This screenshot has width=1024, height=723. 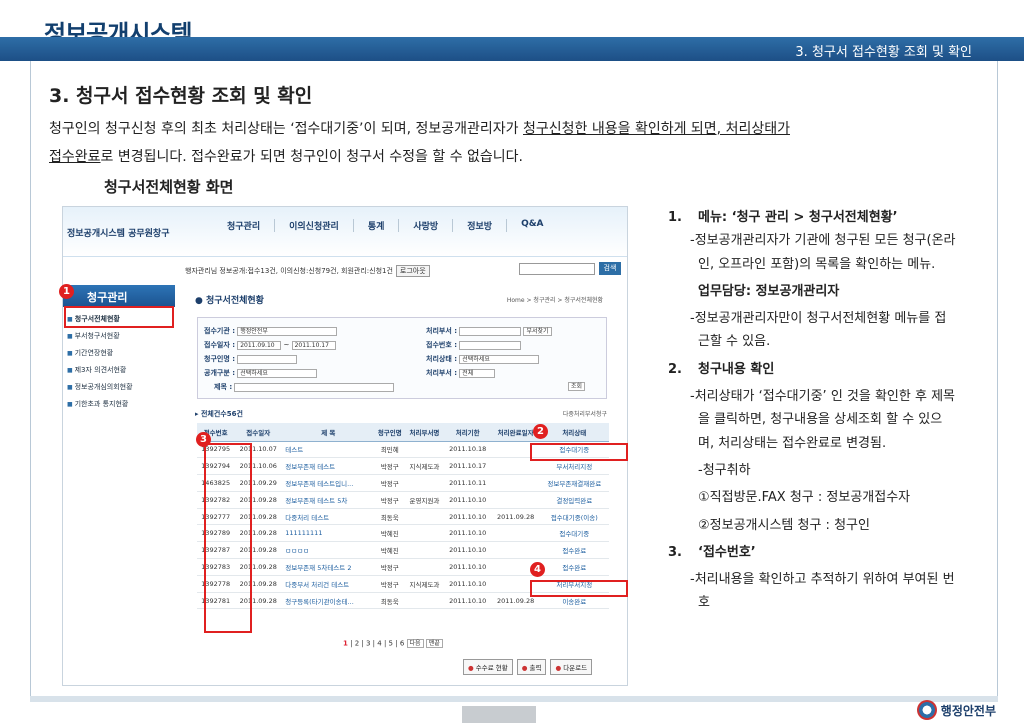 I want to click on col-header: 제 목, so click(x=328, y=432).